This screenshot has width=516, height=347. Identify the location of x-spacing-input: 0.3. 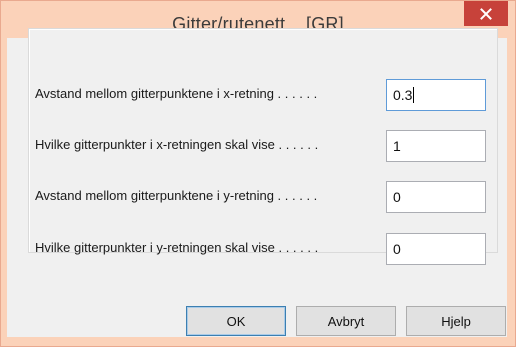
(436, 95).